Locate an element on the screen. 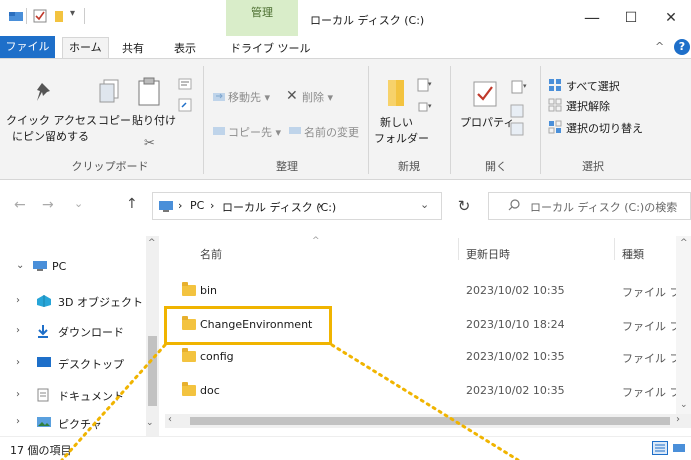 The image size is (691, 460). scroll-left-icon: ‹ is located at coordinates (170, 419).